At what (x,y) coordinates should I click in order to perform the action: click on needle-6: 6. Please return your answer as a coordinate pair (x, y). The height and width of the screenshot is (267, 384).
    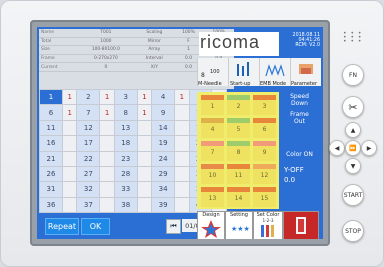
    Looking at the image, I should click on (264, 128).